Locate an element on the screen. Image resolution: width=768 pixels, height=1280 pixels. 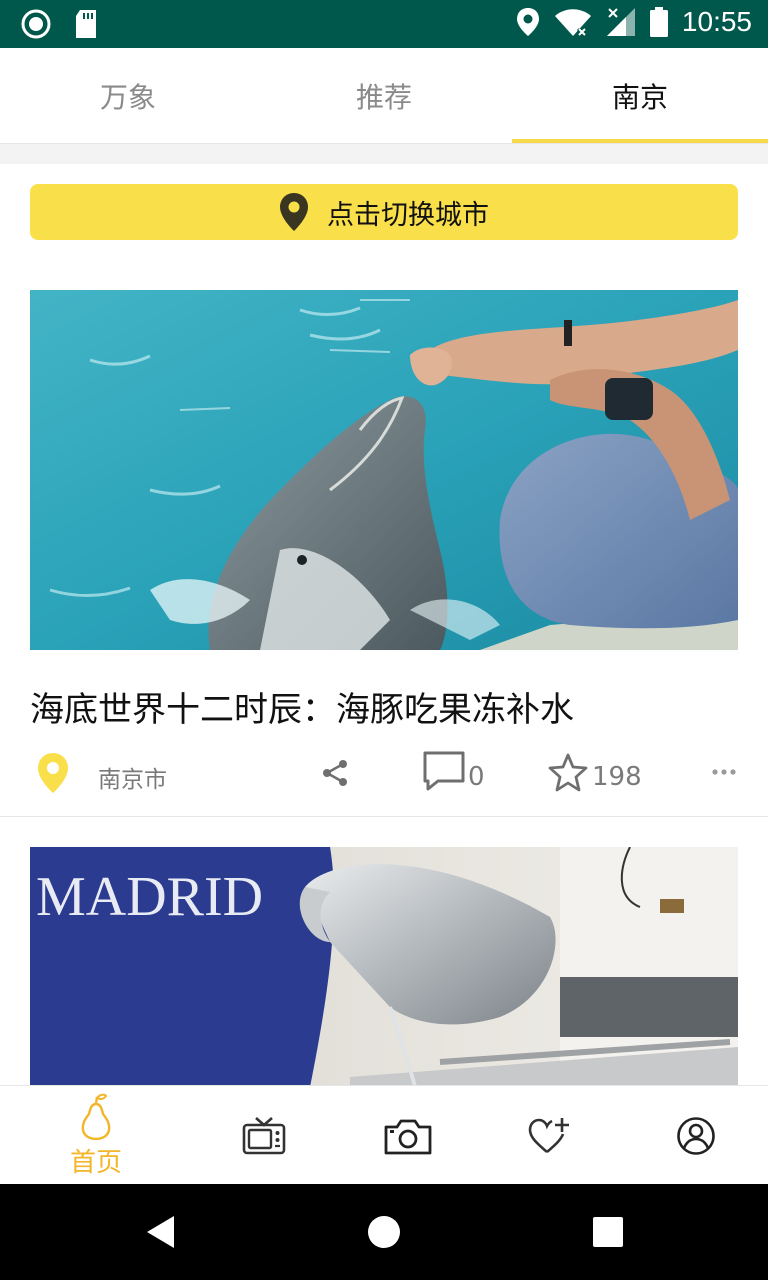
comment-count: 0 is located at coordinates (476, 777).